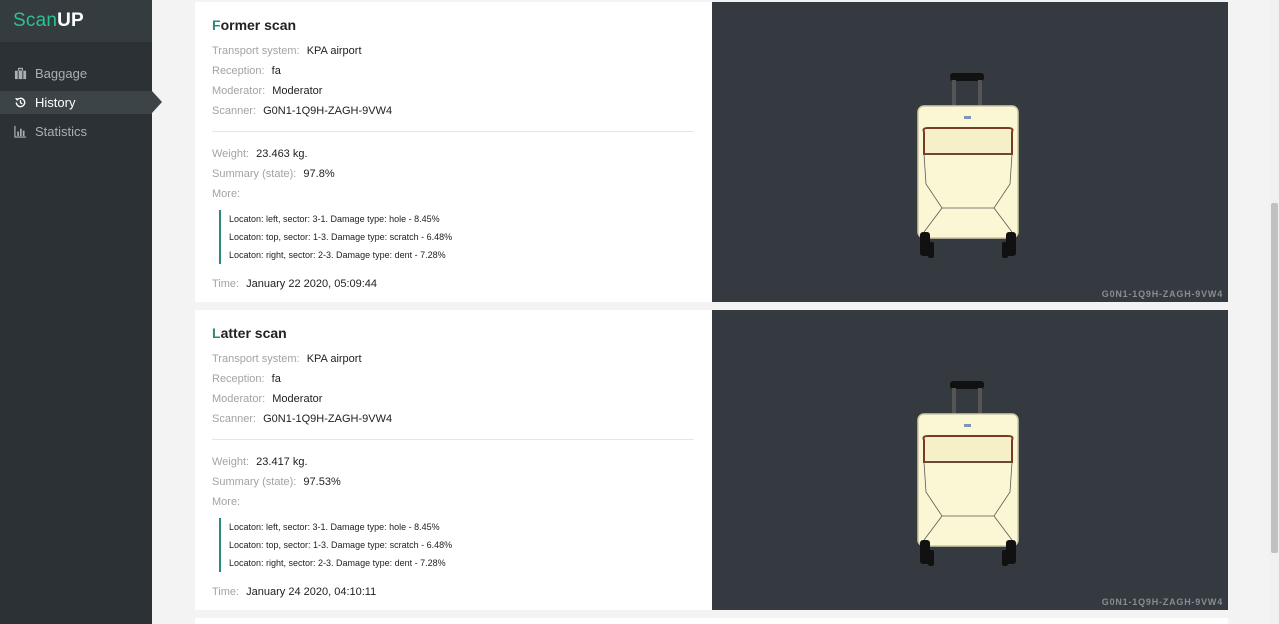 The width and height of the screenshot is (1279, 624). Describe the element at coordinates (311, 592) in the screenshot. I see `time-value: January 24 2020, 04:10:11` at that location.